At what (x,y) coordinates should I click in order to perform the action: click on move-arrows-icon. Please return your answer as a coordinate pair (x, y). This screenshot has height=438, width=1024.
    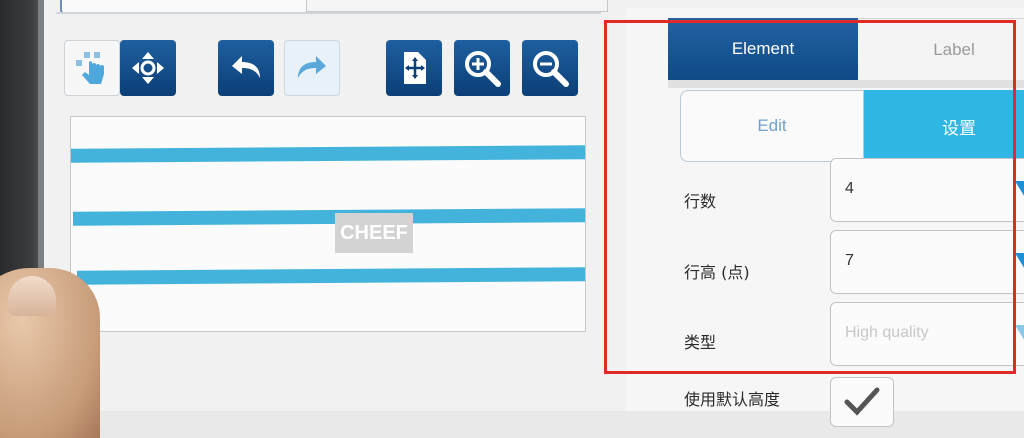
    Looking at the image, I should click on (148, 68).